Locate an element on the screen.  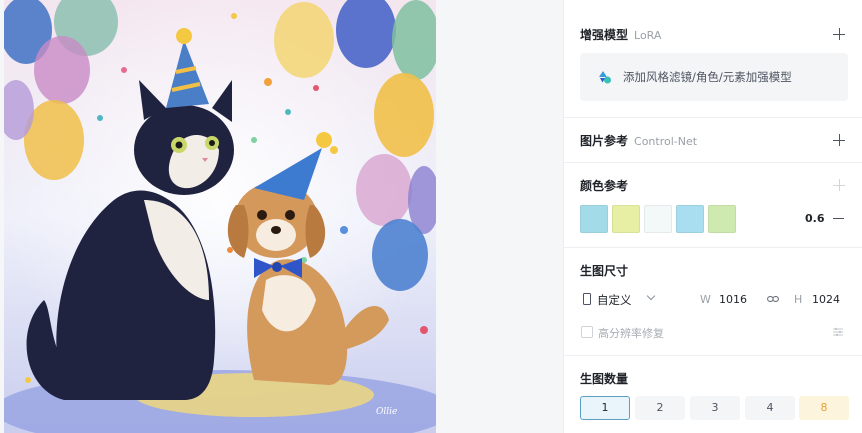
add-color-plus-icon is located at coordinates (839, 185).